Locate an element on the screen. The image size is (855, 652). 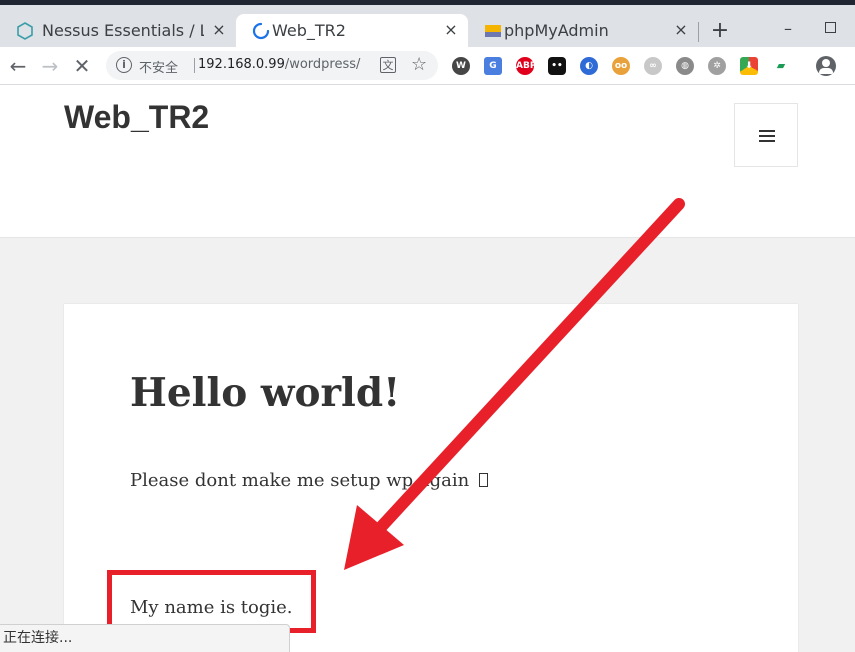
tab-separator is located at coordinates (698, 32).